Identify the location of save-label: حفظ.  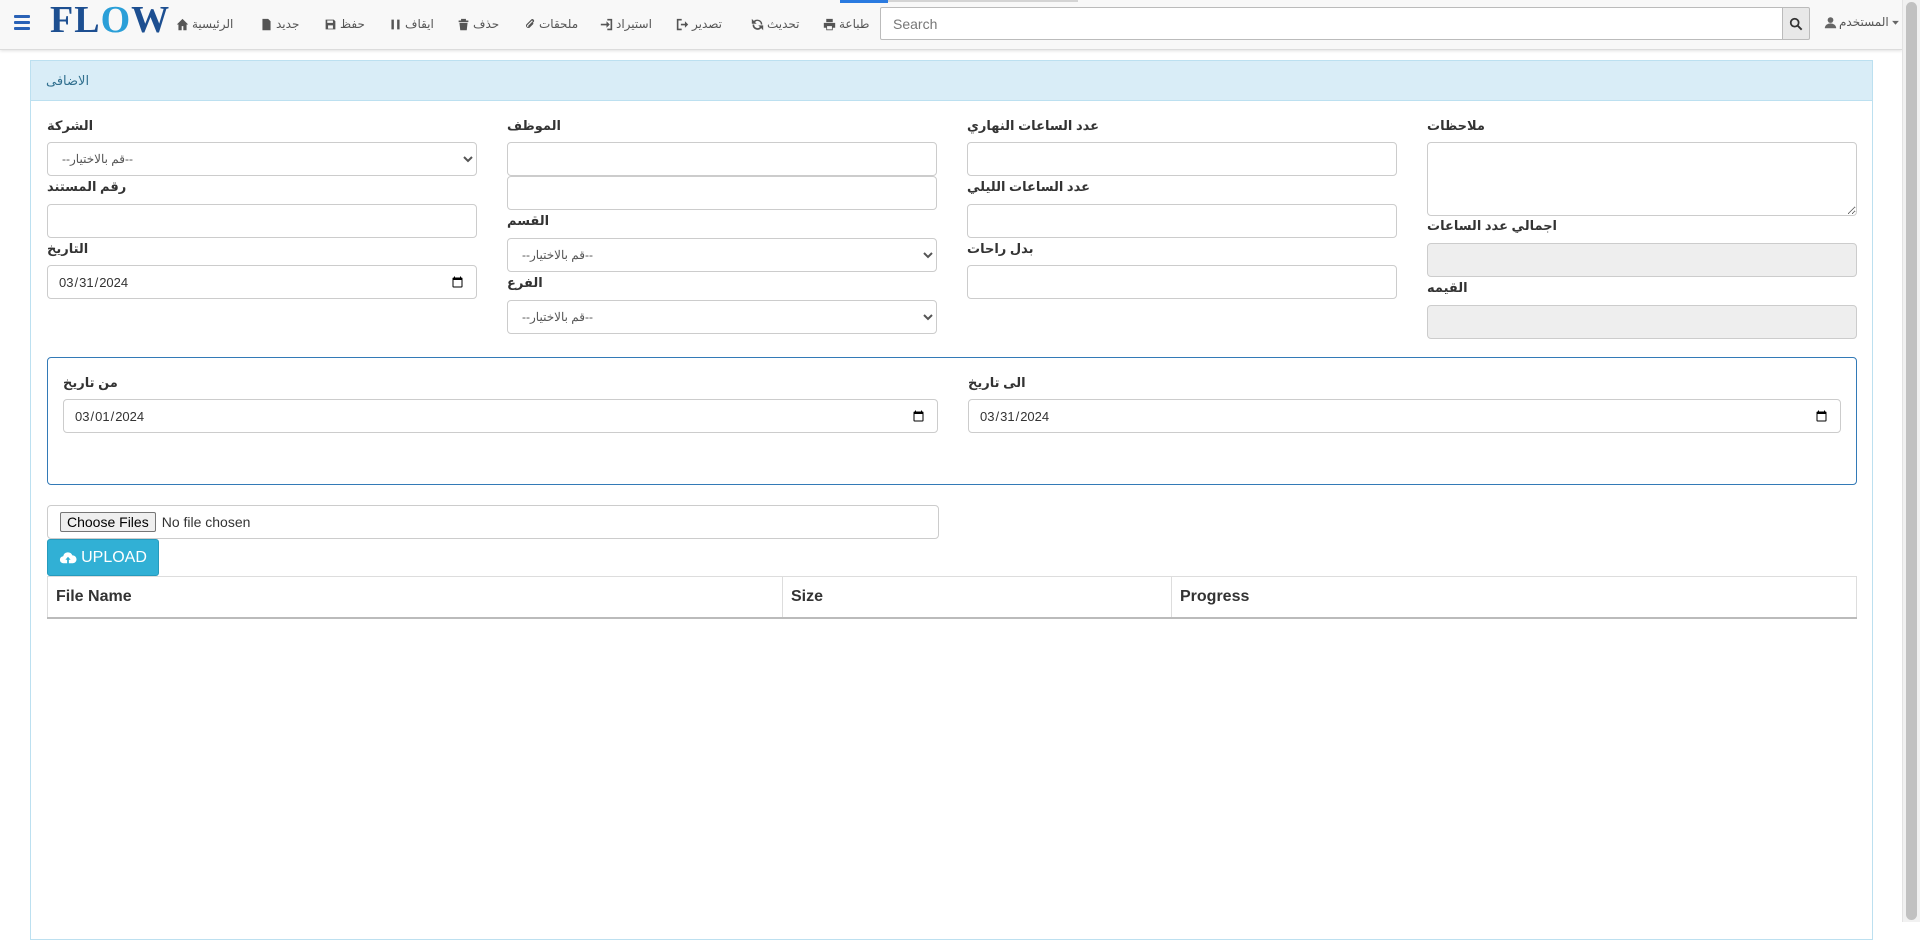
(352, 24).